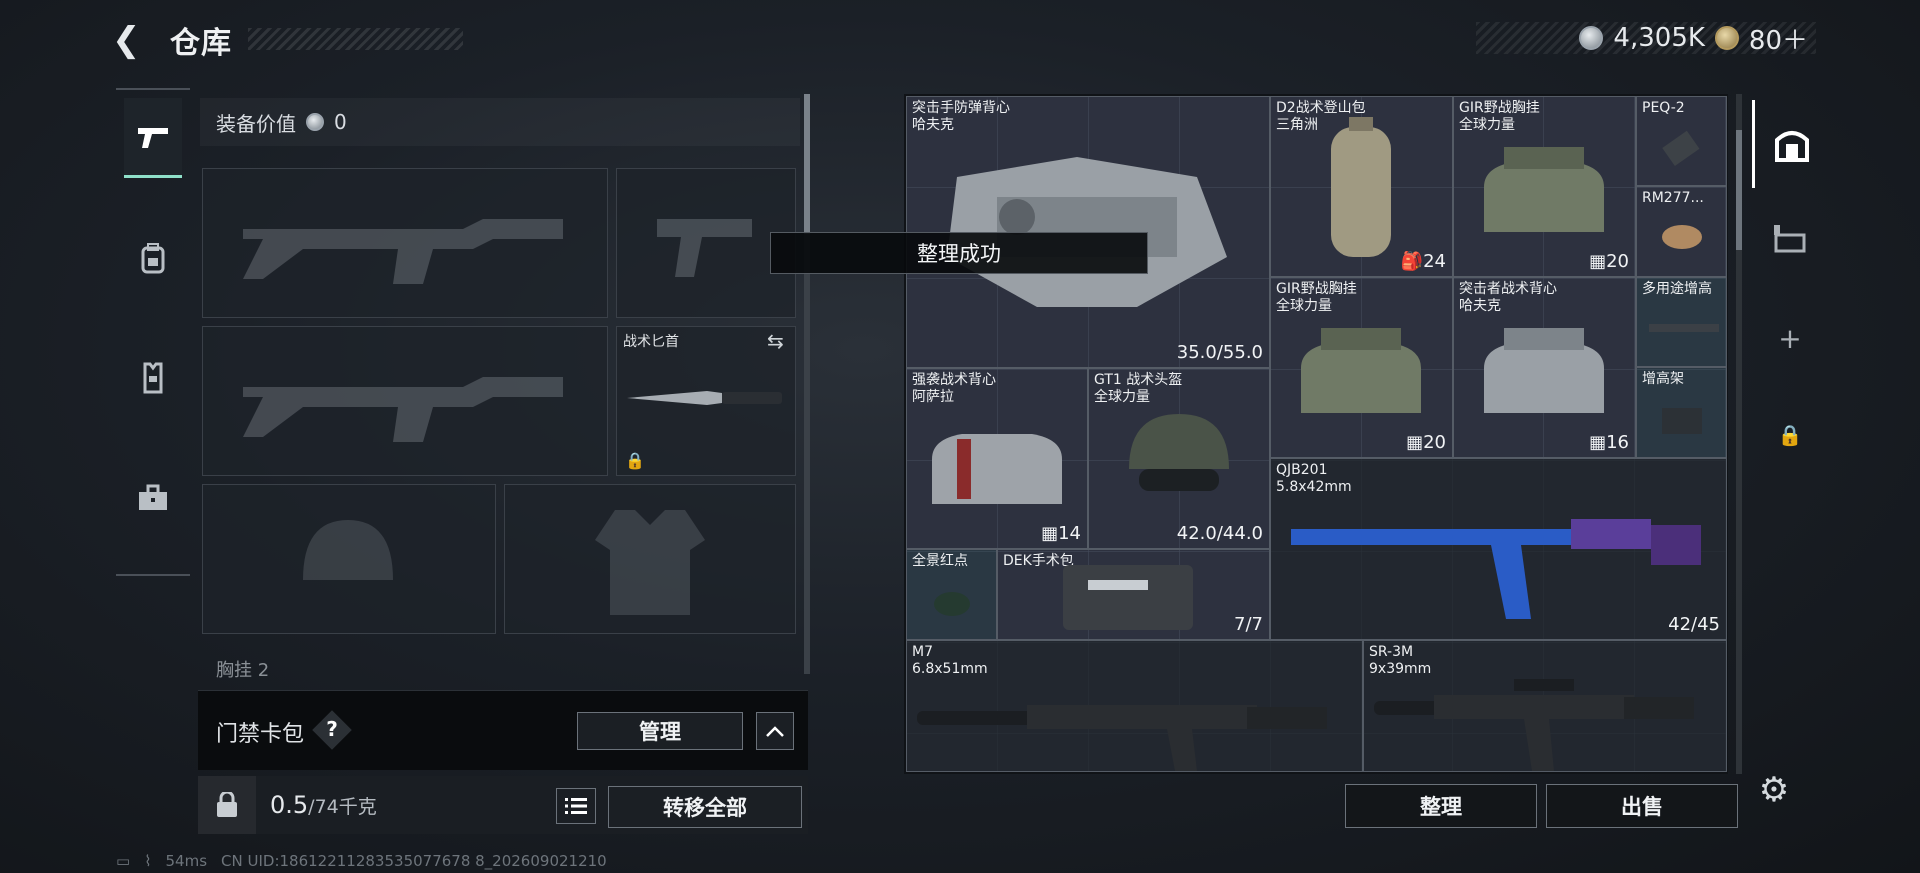  I want to click on stash-tab-secondary, so click(1790, 240).